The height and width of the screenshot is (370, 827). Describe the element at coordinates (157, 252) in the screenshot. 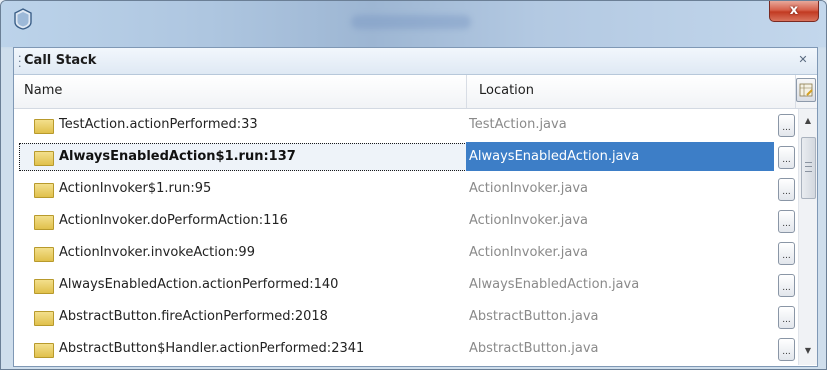

I see `frame-name: ActionInvoker.invokeAction:99` at that location.